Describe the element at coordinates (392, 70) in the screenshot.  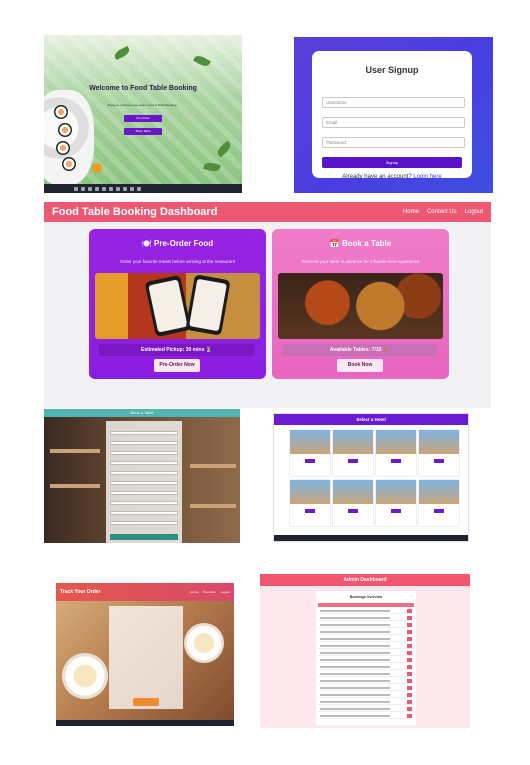
I see `signup-title: User Signup` at that location.